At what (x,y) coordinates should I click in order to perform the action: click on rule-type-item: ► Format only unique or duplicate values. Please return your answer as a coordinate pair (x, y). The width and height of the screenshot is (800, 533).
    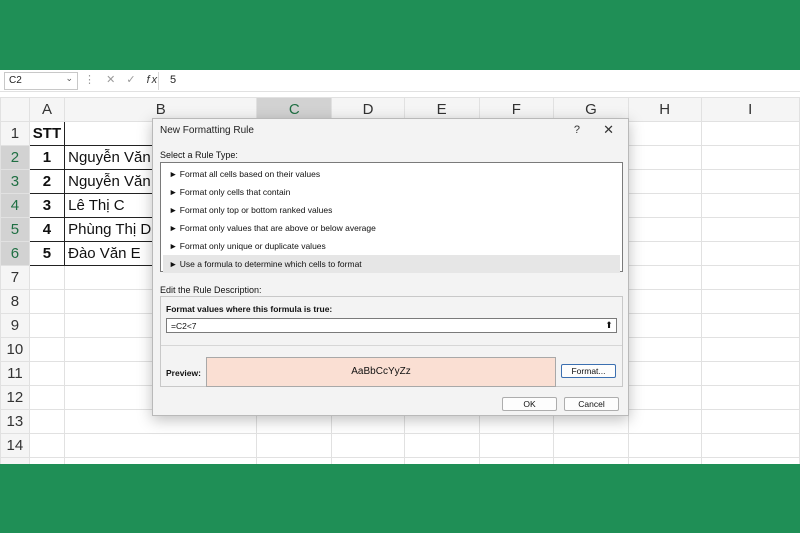
    Looking at the image, I should click on (391, 246).